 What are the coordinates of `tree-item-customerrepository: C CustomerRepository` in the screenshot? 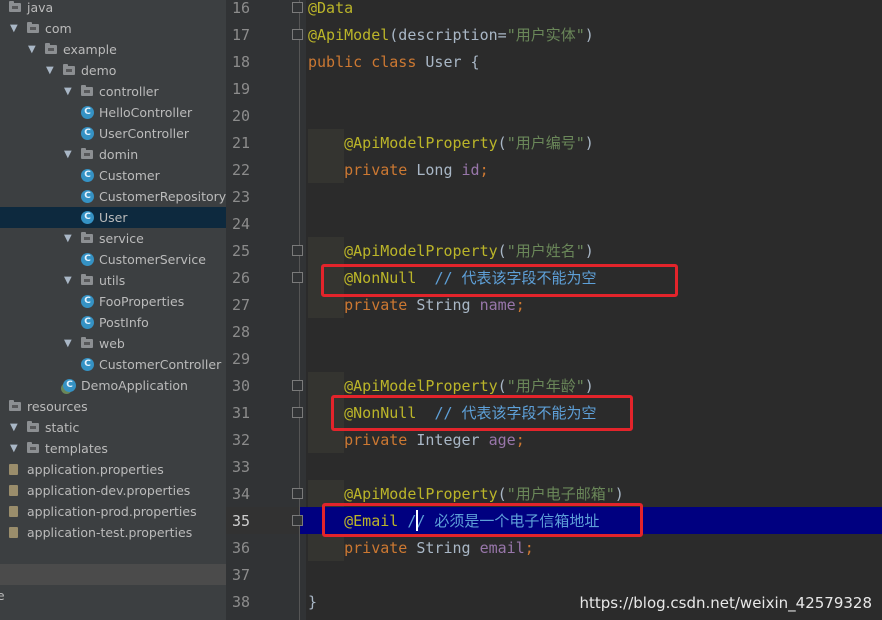 It's located at (113, 196).